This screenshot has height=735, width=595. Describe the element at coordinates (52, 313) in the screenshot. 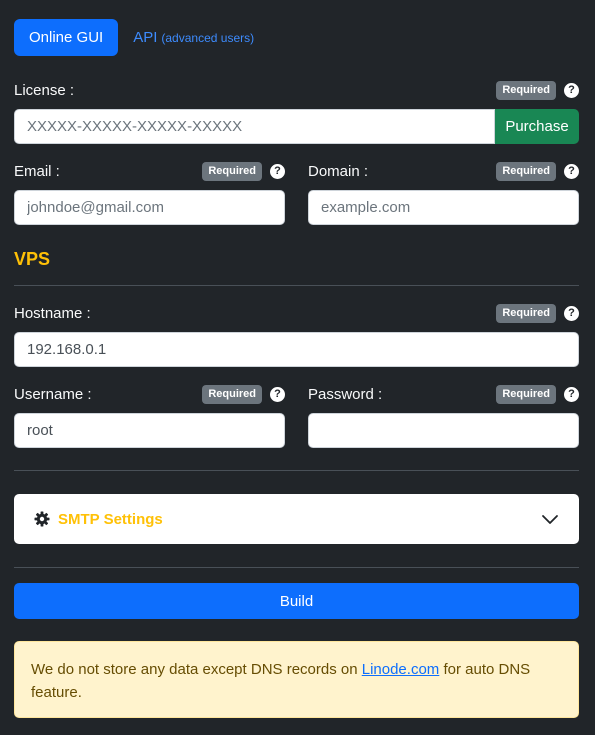

I see `hostname-label: Hostname :` at that location.